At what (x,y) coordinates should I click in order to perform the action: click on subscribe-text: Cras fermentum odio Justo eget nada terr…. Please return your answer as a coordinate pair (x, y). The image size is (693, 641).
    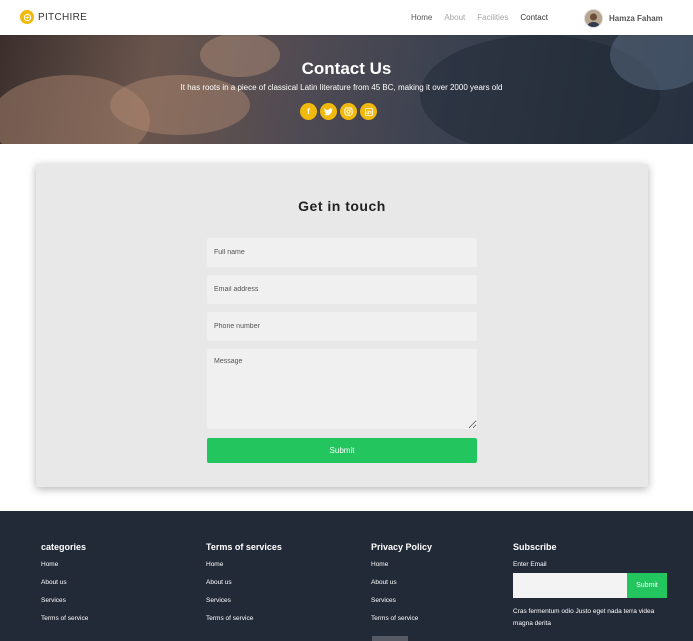
    Looking at the image, I should click on (584, 617).